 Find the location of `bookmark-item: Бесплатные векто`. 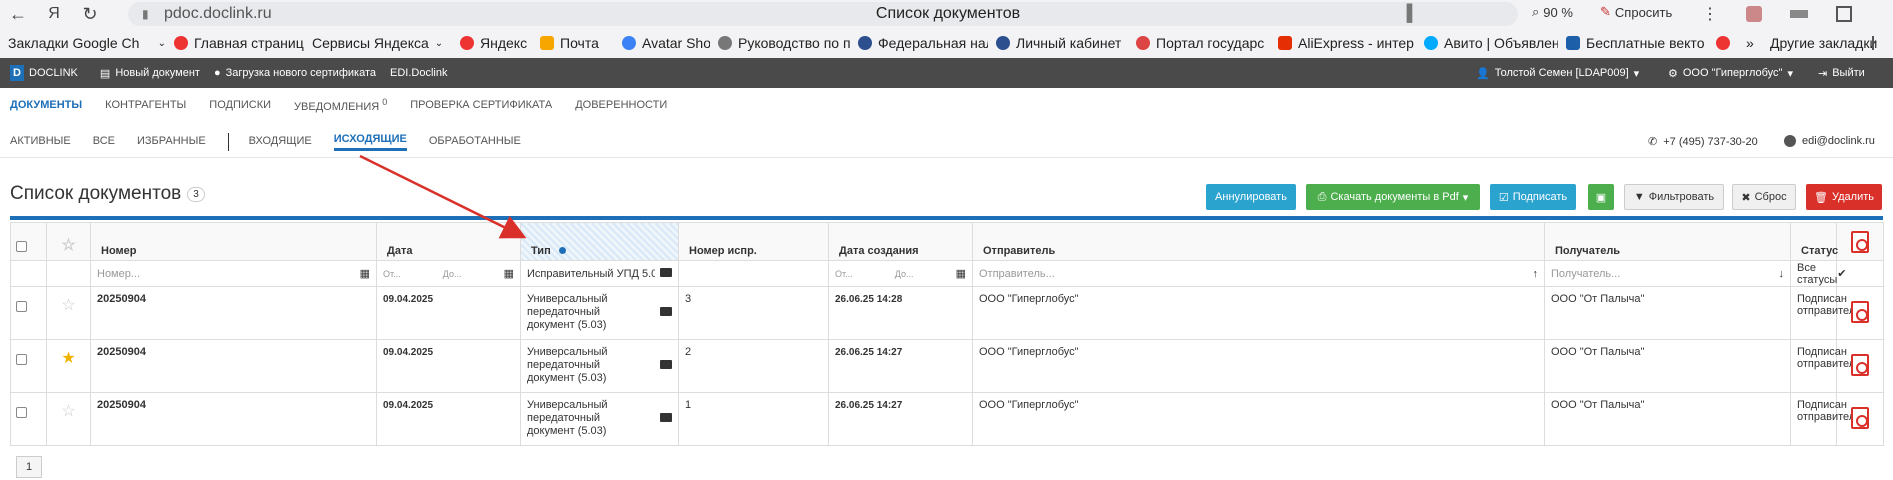

bookmark-item: Бесплатные векто is located at coordinates (1637, 43).